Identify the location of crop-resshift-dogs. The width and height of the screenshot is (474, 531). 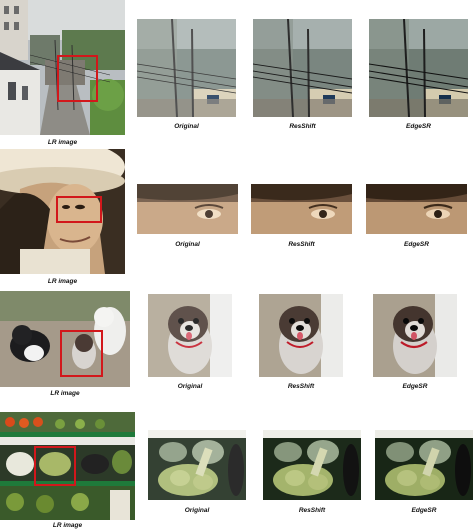
(301, 335).